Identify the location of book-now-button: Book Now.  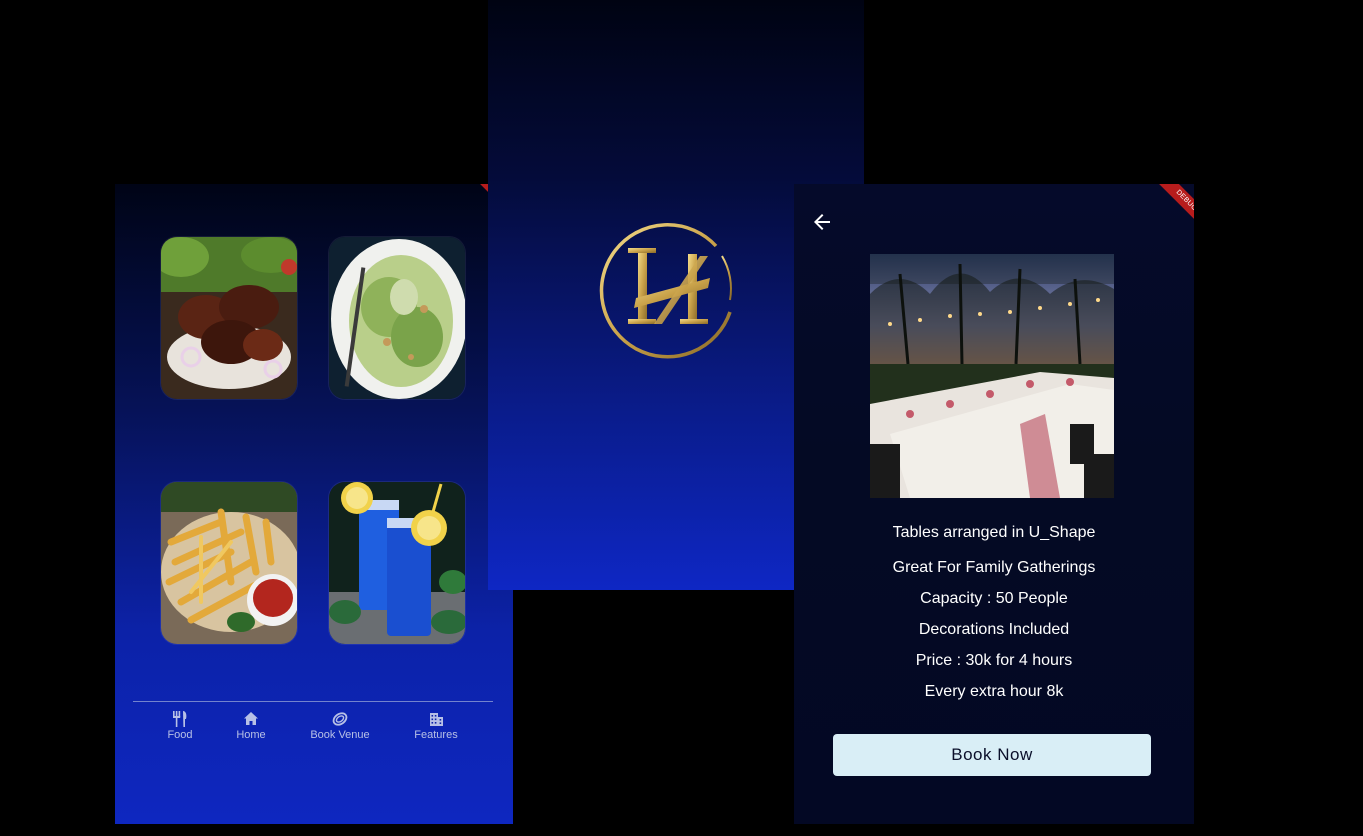
(992, 755).